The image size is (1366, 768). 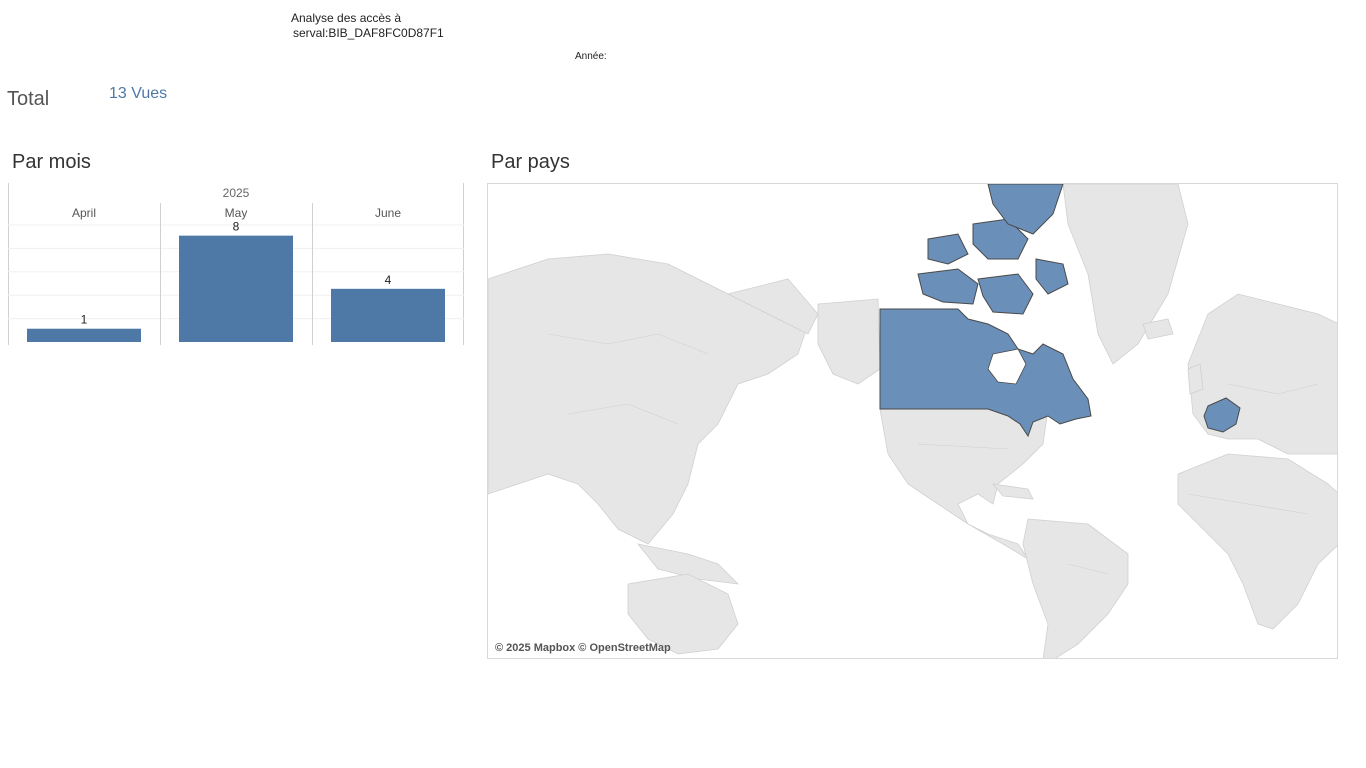 I want to click on total-value: 13 Vues, so click(x=138, y=93).